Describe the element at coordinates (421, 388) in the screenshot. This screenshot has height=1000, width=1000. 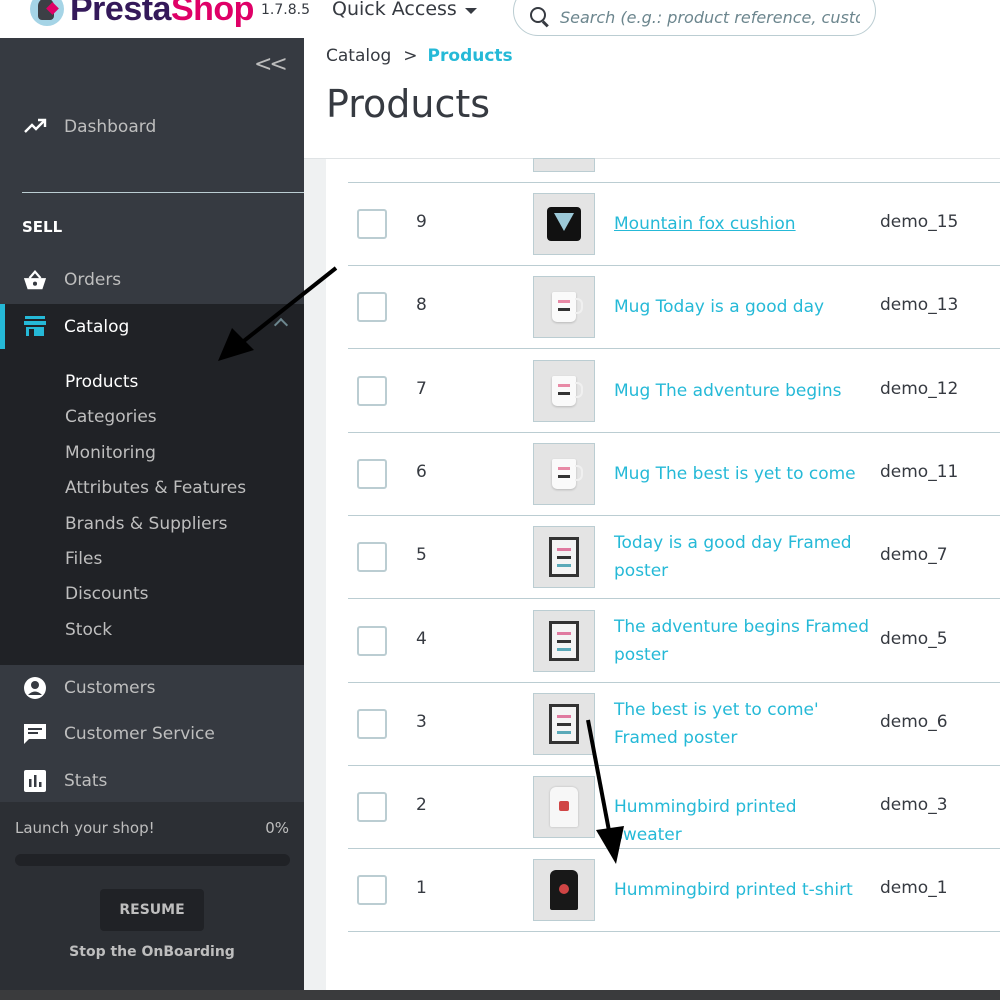
I see `product-id: 7` at that location.